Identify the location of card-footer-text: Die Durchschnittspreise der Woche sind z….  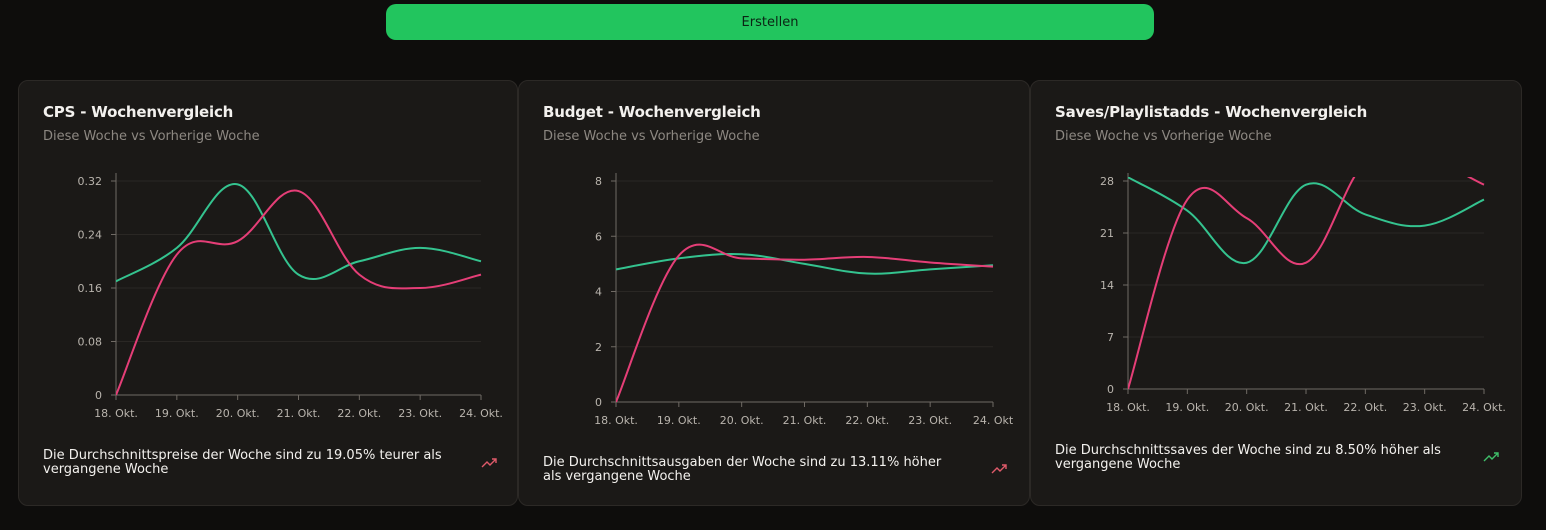
(242, 462).